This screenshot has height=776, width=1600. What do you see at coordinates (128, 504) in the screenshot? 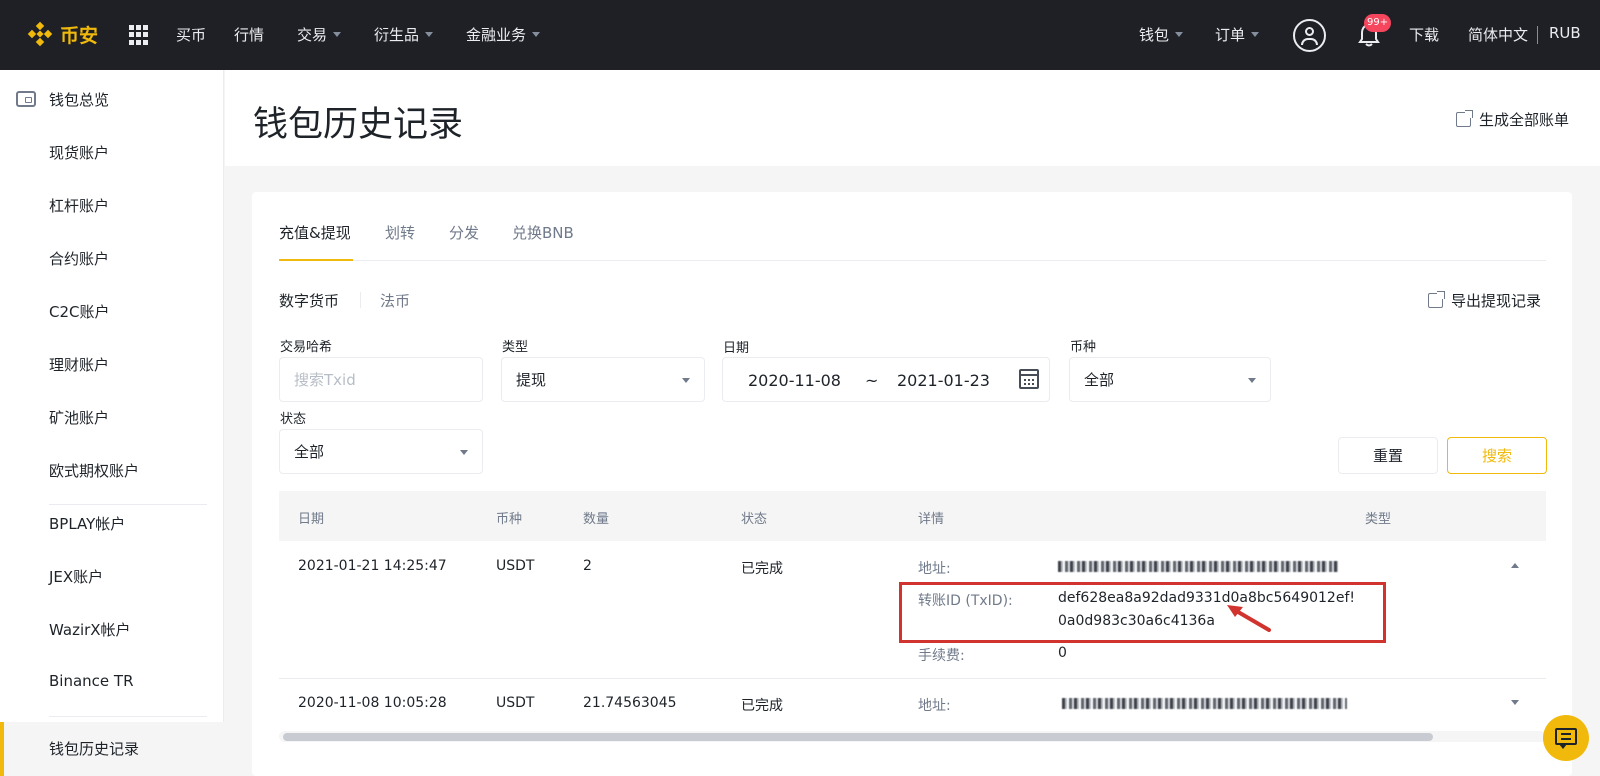
I see `sidebar-separator` at bounding box center [128, 504].